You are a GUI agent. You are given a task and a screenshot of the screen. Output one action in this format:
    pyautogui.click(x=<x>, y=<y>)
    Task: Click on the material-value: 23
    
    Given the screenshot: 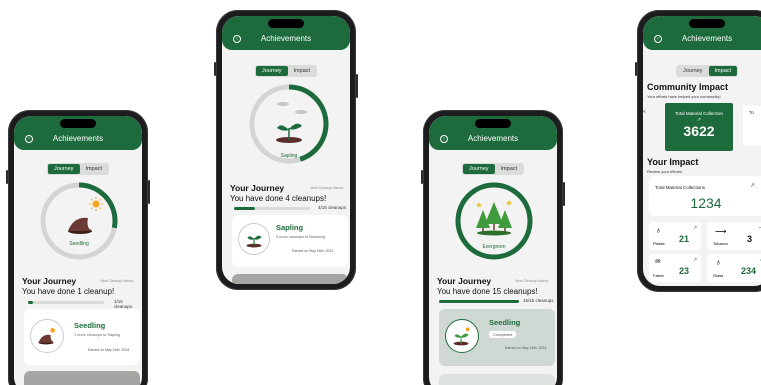 What is the action you would take?
    pyautogui.click(x=684, y=271)
    